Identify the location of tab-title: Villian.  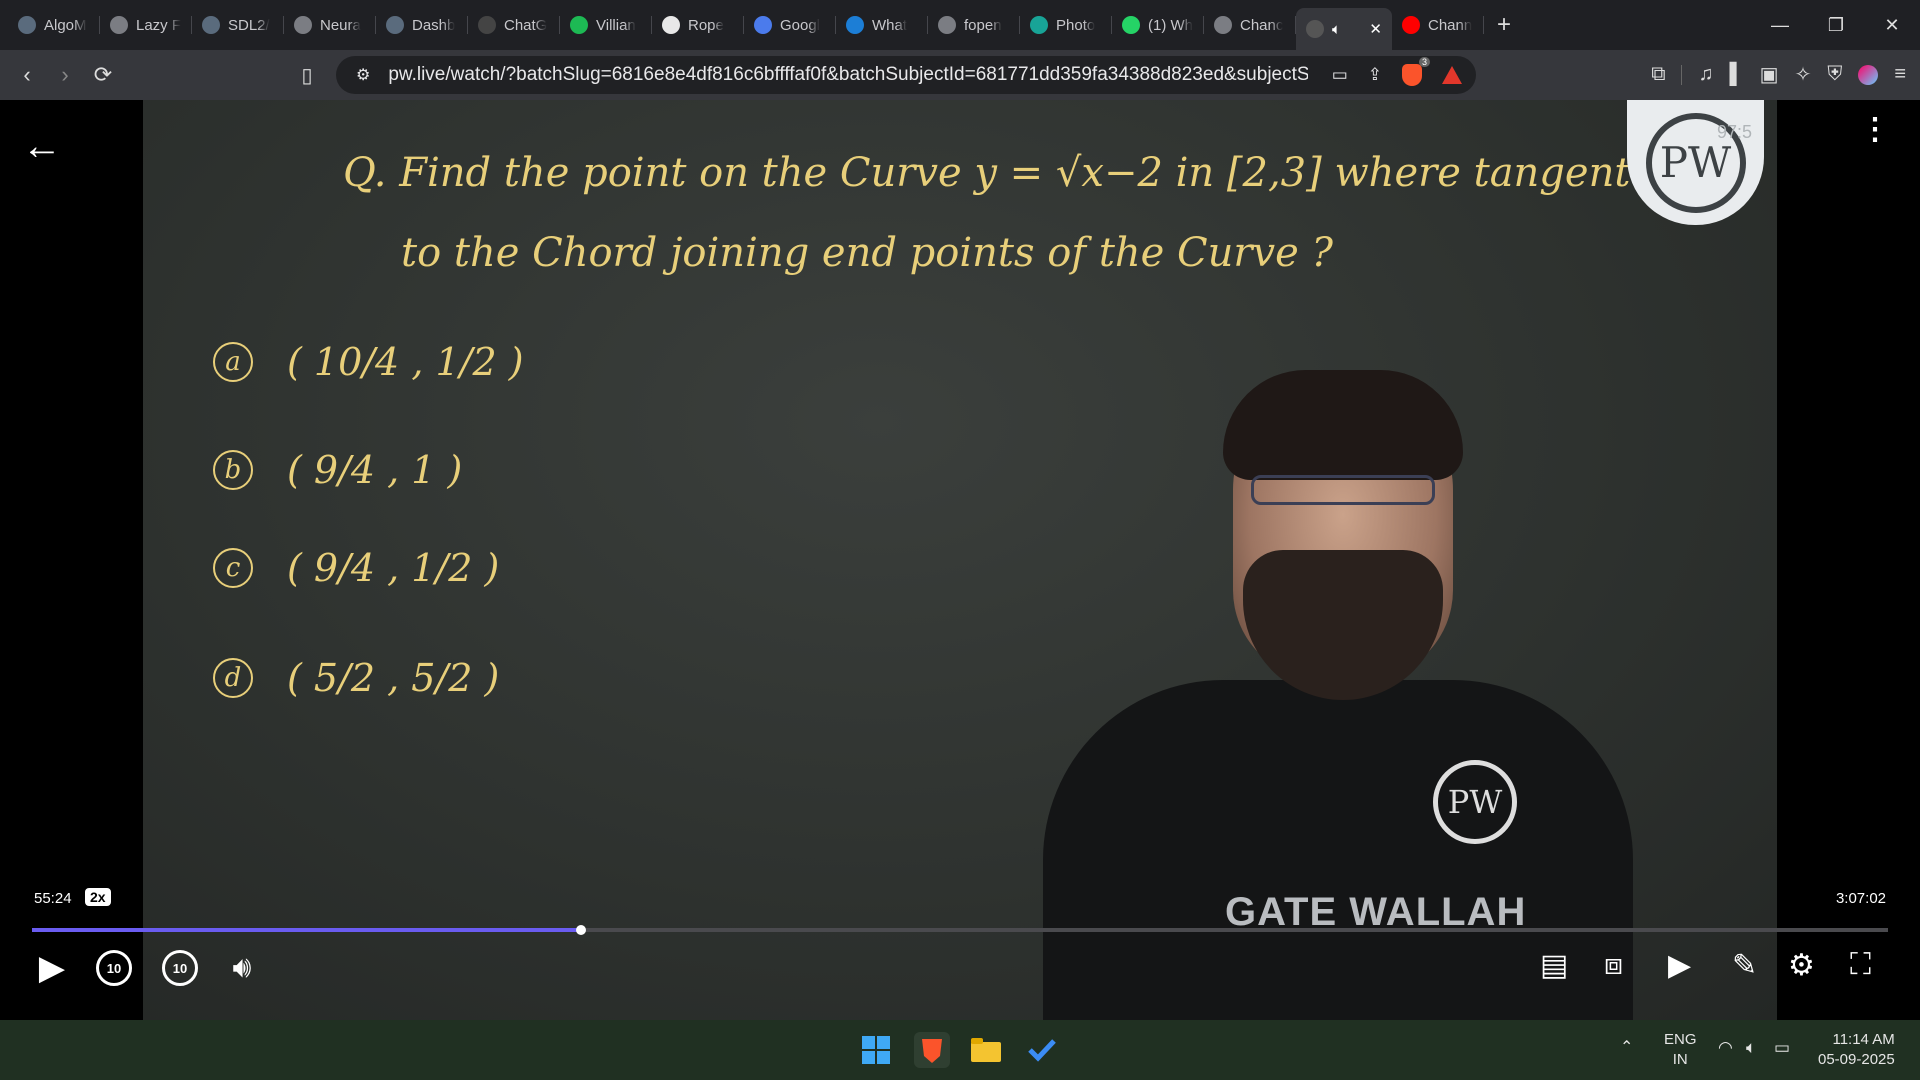
(616, 25).